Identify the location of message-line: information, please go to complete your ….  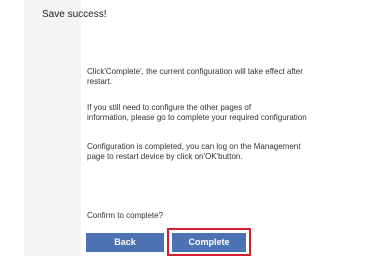
(197, 117).